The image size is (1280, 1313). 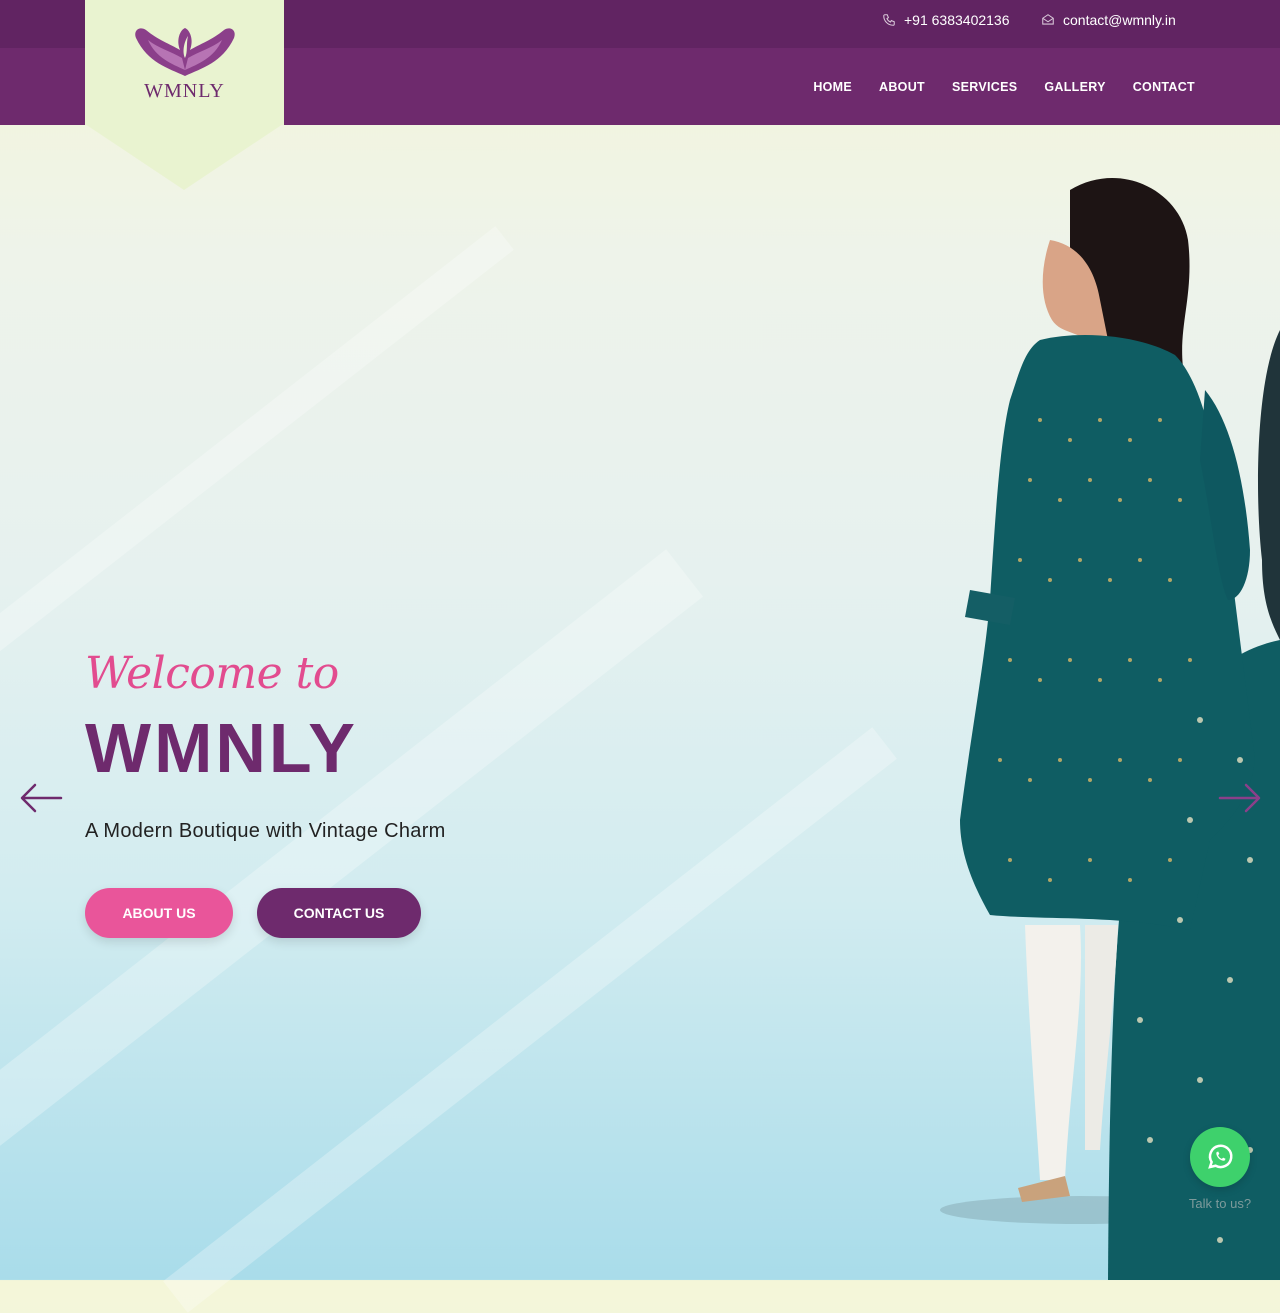 What do you see at coordinates (957, 20) in the screenshot?
I see `phone-number: +91 6383402136` at bounding box center [957, 20].